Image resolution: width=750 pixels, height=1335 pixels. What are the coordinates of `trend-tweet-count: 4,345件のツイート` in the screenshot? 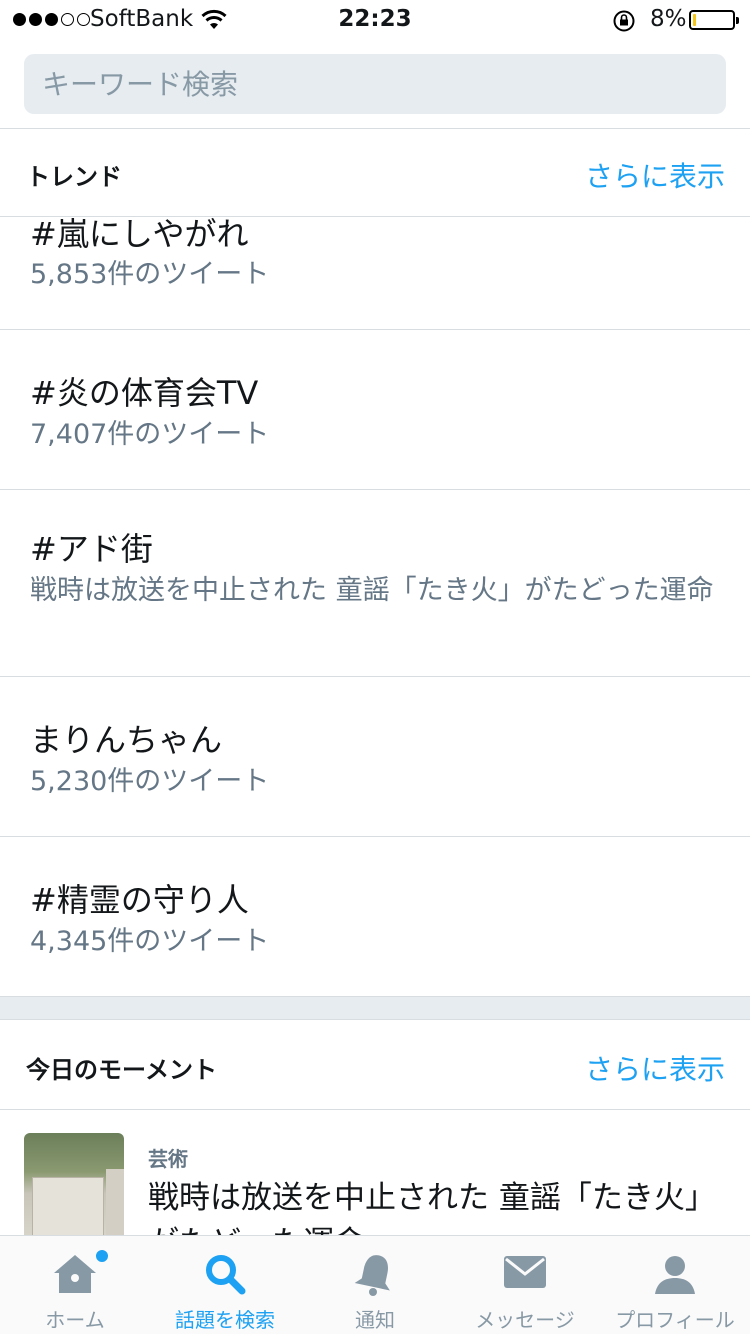 It's located at (150, 941).